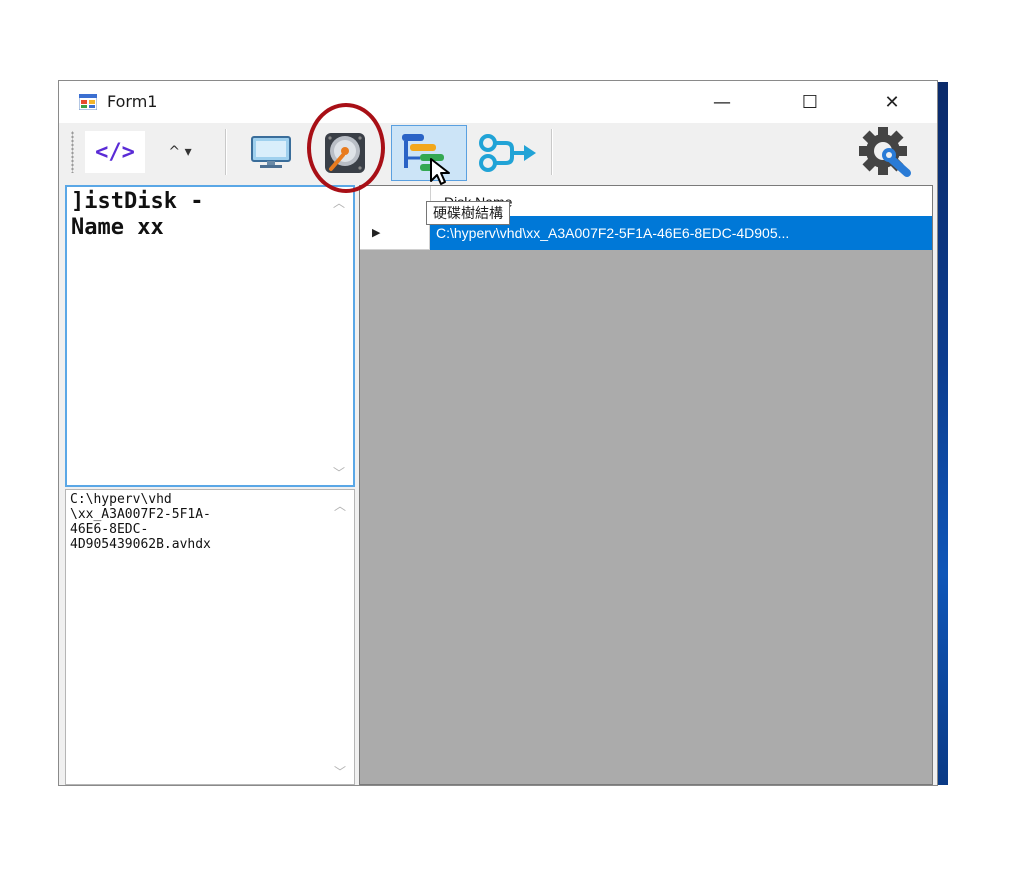 Image resolution: width=1013 pixels, height=876 pixels. I want to click on path-line: C:\hyperv\vhd, so click(121, 499).